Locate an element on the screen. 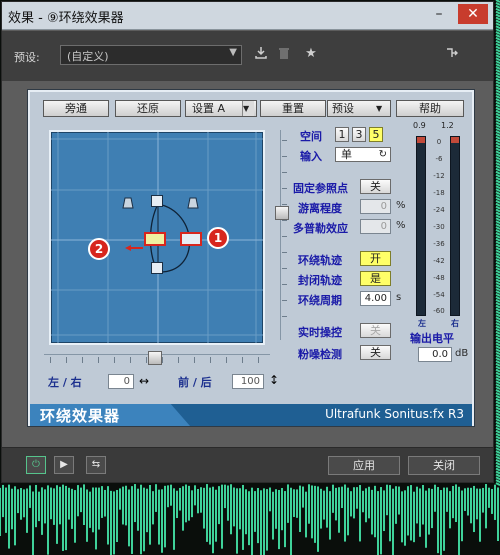 The width and height of the screenshot is (500, 555). speaker-left-icon is located at coordinates (128, 201).